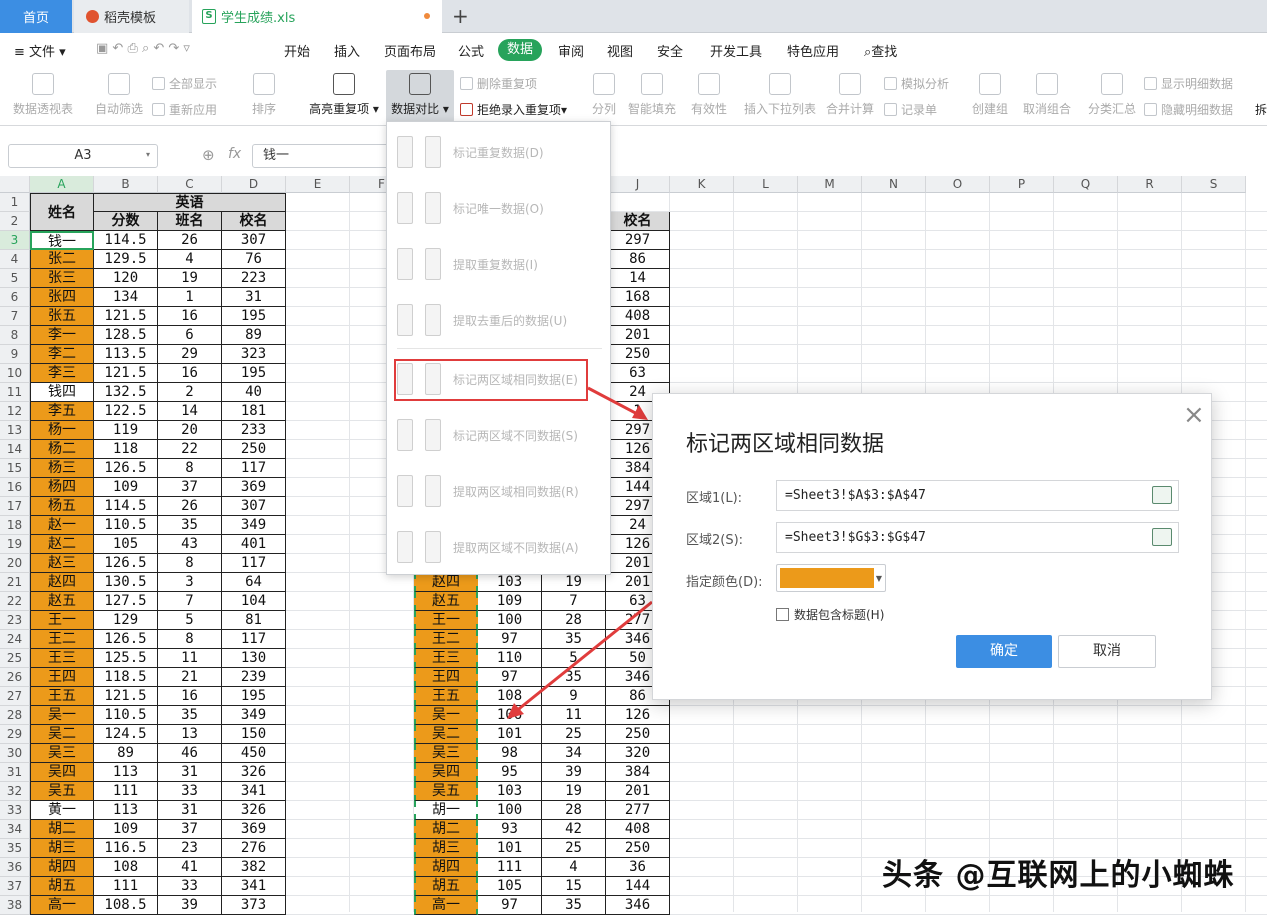 Image resolution: width=1267 pixels, height=915 pixels. I want to click on color-select: ▼, so click(831, 578).